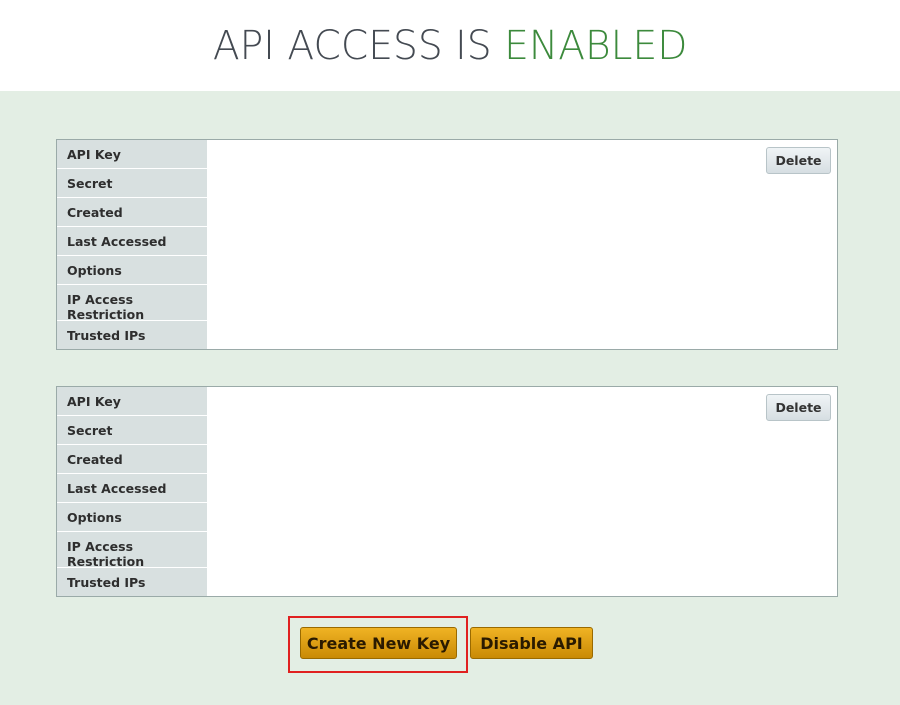 This screenshot has height=705, width=900. I want to click on page-title: API ACCESS IS ENABLED, so click(450, 46).